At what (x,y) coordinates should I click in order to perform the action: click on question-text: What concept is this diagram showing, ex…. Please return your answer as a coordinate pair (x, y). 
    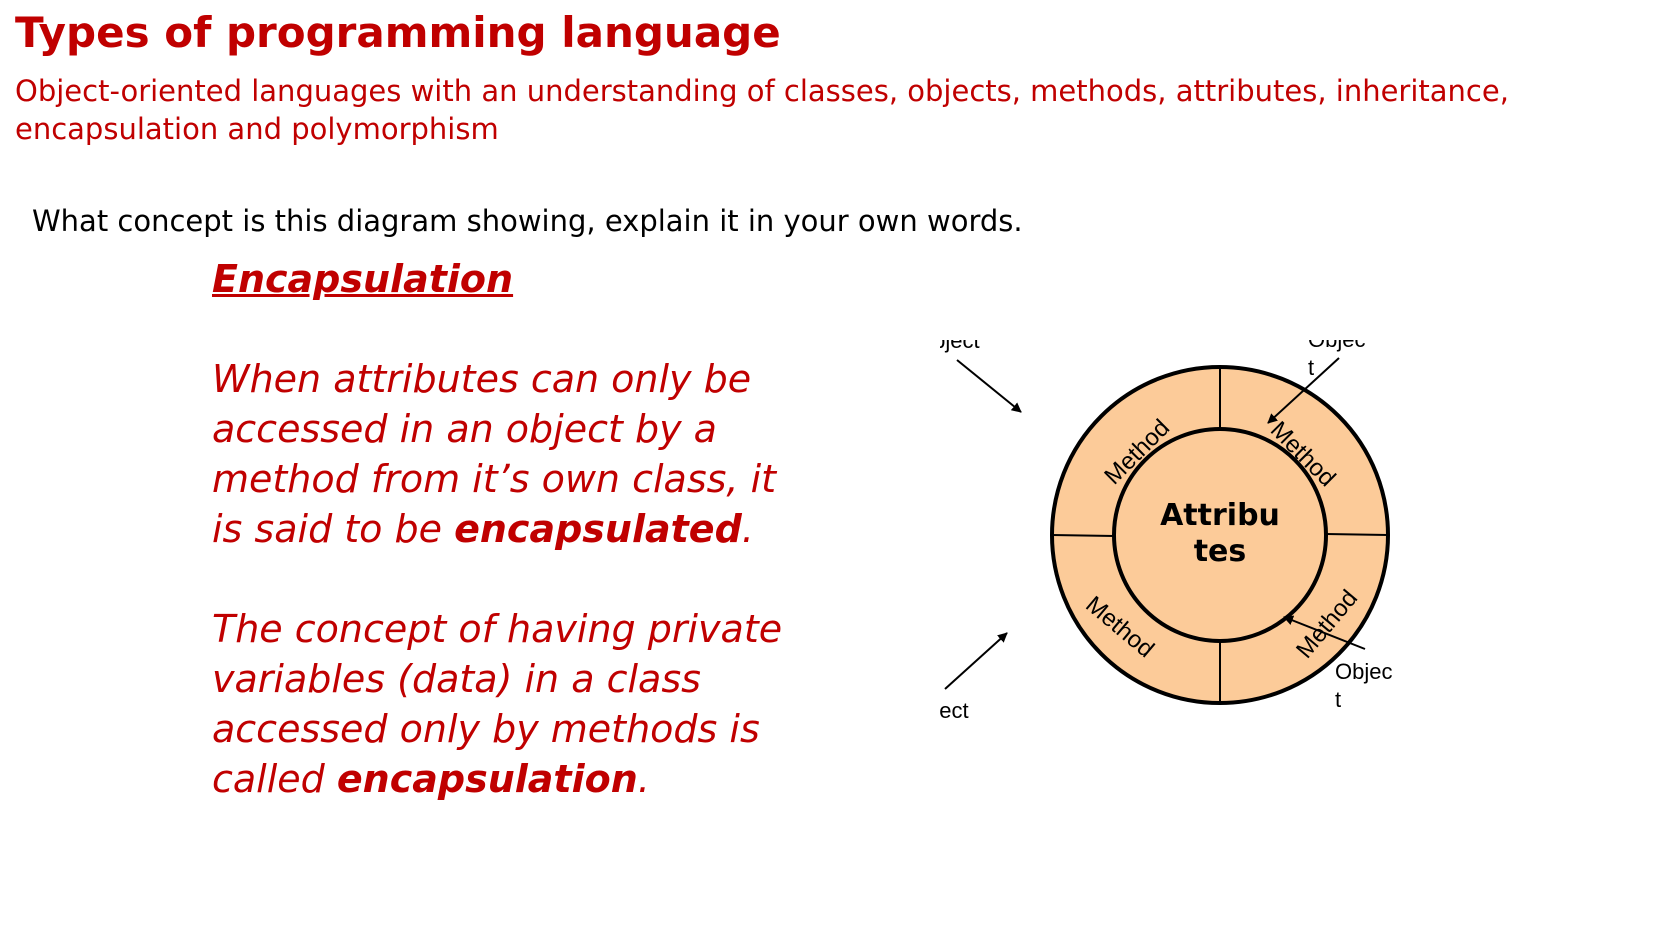
    Looking at the image, I should click on (527, 221).